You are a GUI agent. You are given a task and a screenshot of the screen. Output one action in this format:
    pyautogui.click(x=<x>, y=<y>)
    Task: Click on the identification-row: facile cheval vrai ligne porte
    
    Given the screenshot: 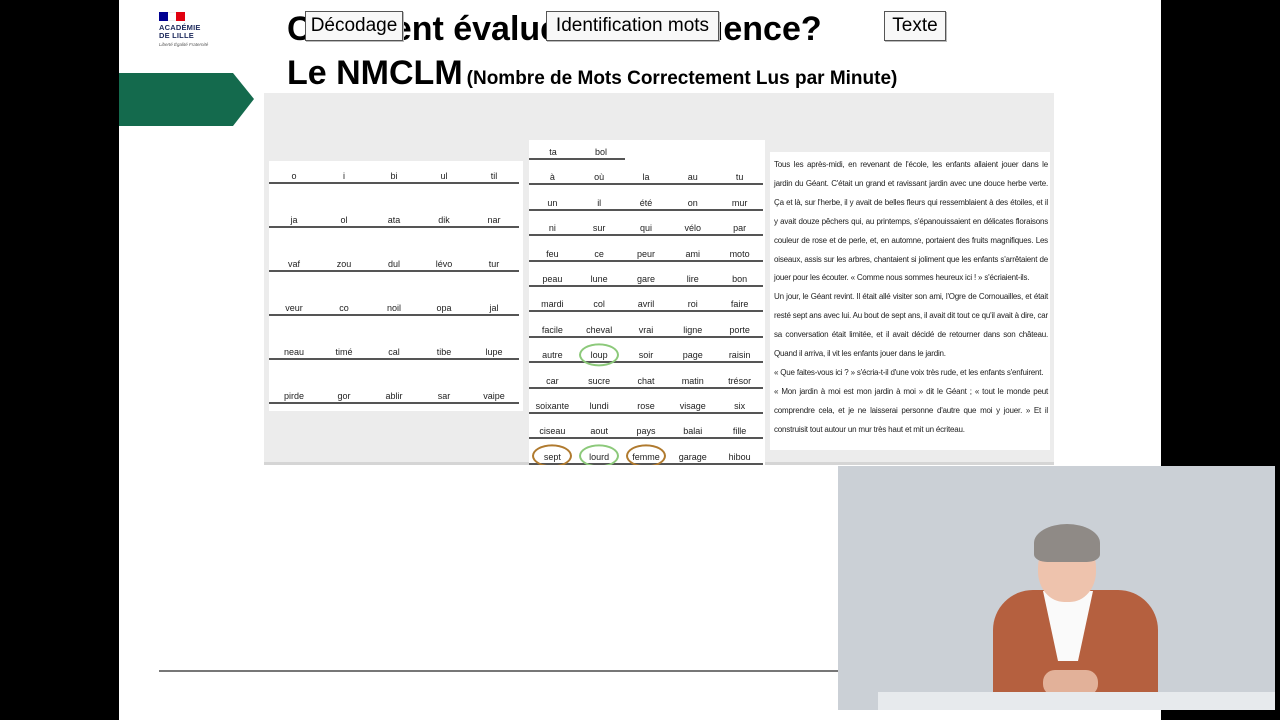 What is the action you would take?
    pyautogui.click(x=646, y=330)
    